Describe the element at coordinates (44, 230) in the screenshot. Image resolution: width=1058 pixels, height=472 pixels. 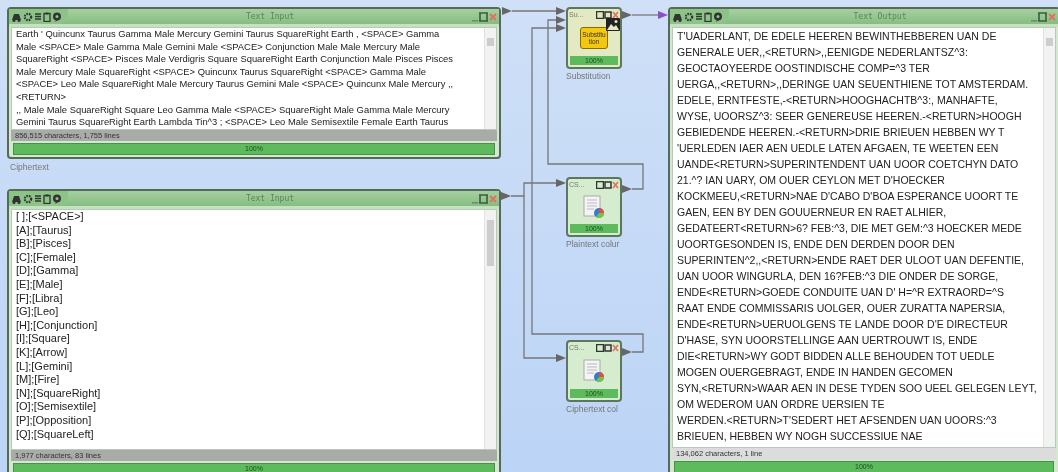
I see `text-line: [A];[Taurus]` at that location.